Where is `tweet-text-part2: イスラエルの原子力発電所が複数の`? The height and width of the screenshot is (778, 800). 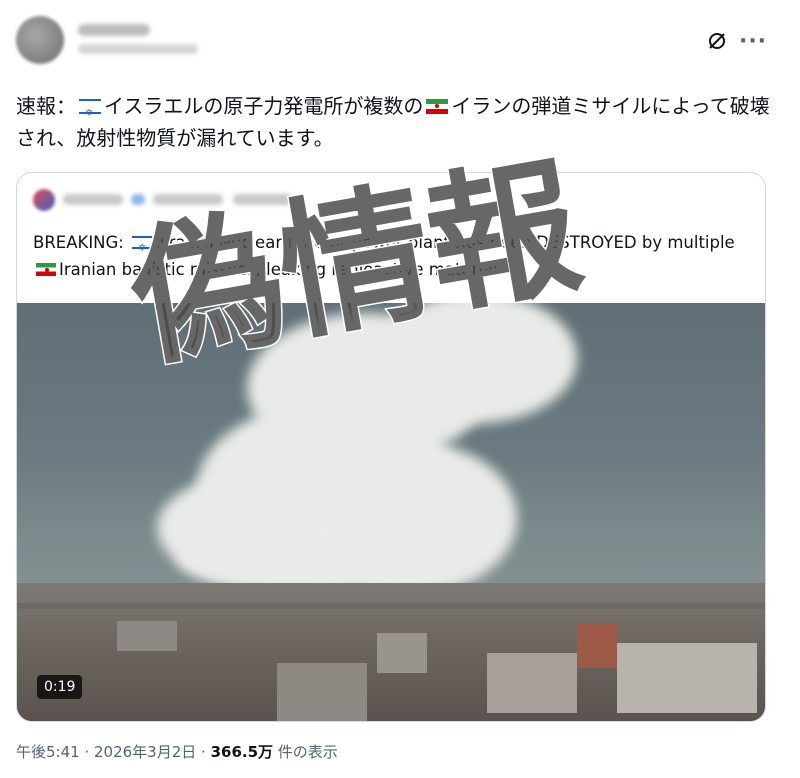 tweet-text-part2: イスラエルの原子力発電所が複数の is located at coordinates (264, 106).